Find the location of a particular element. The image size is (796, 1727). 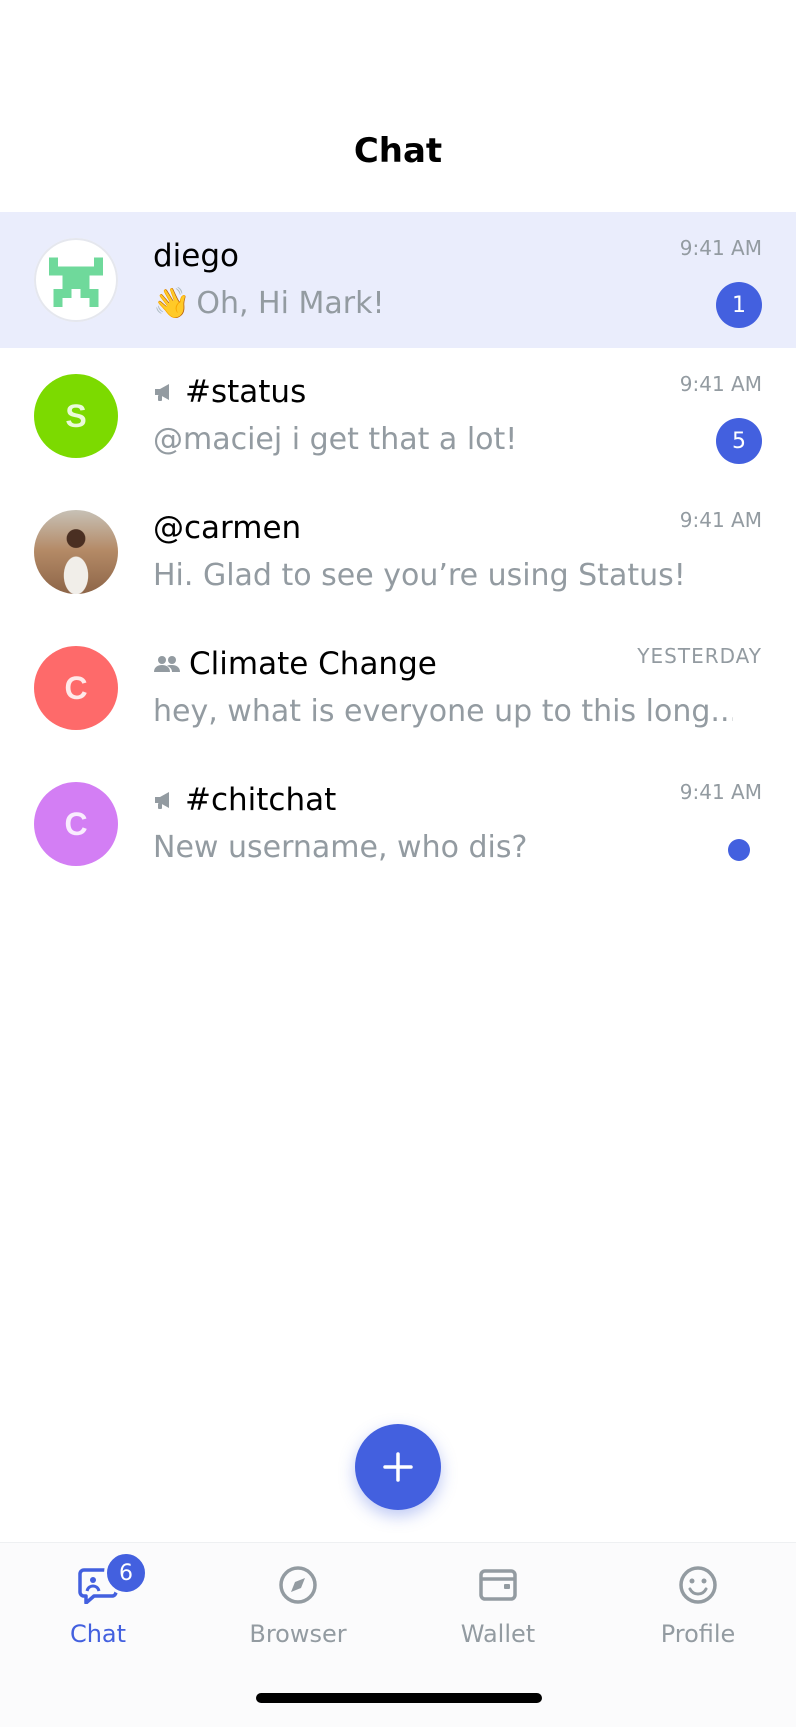

chat-name-text: Climate Change is located at coordinates (313, 664).